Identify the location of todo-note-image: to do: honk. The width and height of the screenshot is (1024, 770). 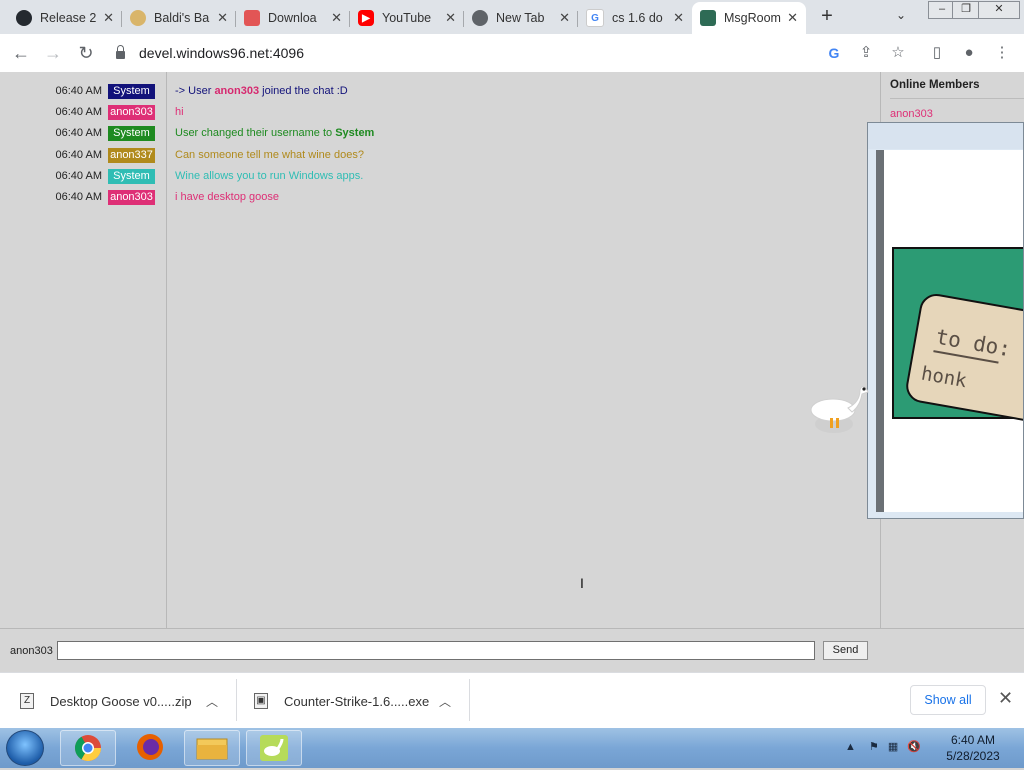
(957, 334).